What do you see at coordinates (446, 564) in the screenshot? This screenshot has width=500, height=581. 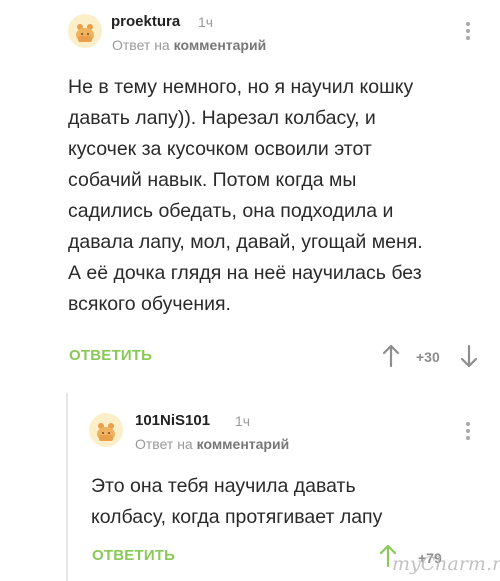 I see `watermark: myCharm.ru` at bounding box center [446, 564].